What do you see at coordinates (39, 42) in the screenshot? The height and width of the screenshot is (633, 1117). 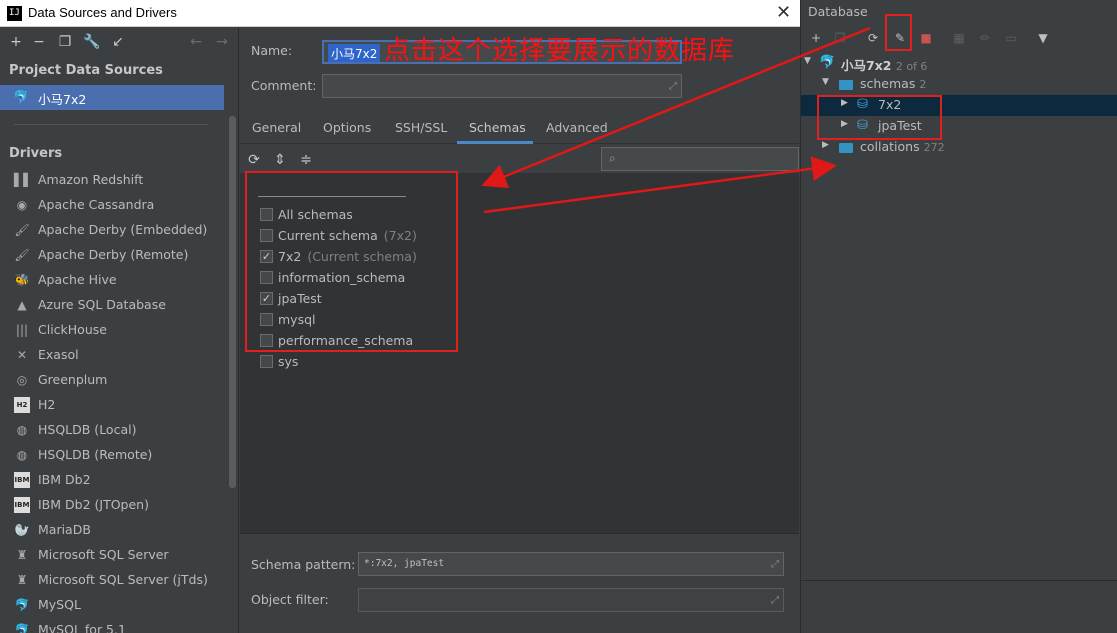 I see `minus-icon: −` at bounding box center [39, 42].